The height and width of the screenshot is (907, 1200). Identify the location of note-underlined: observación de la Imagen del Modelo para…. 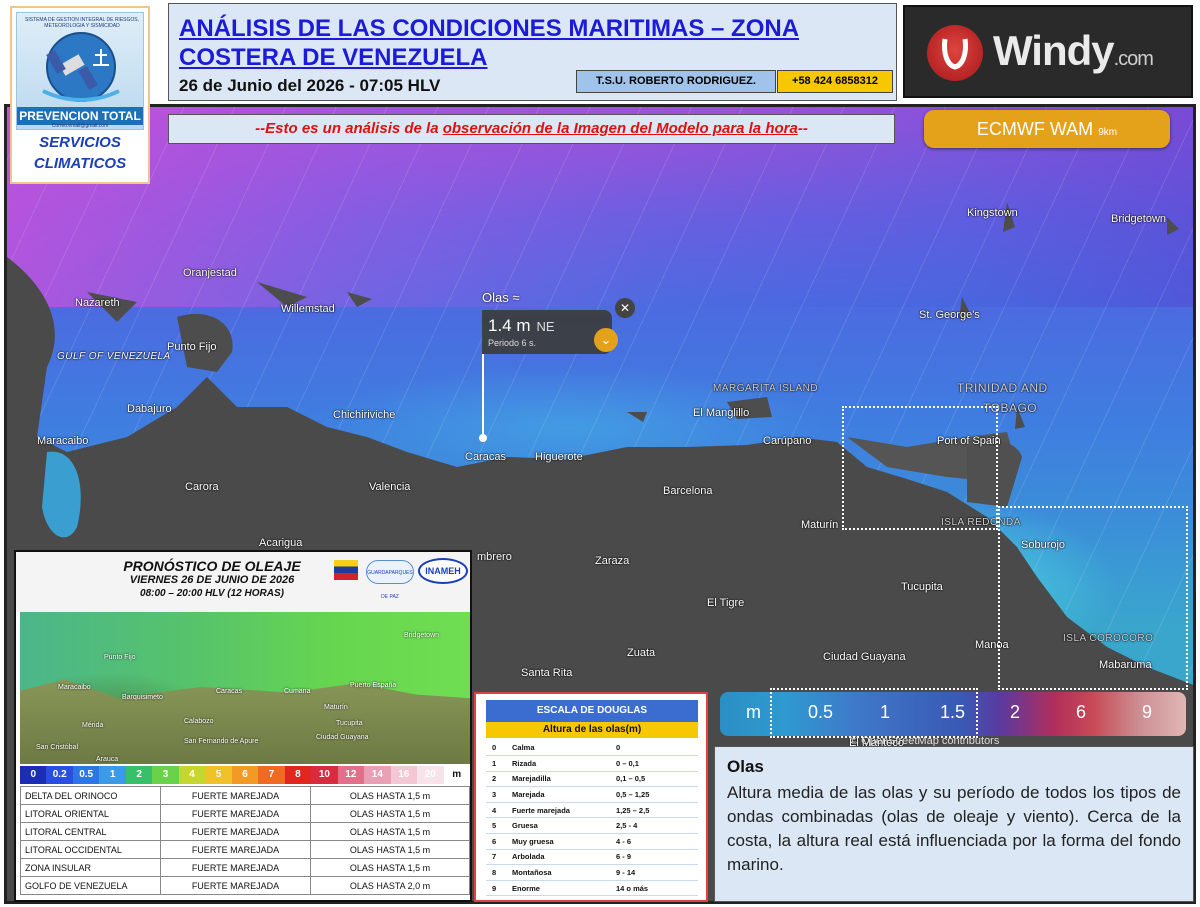
(620, 128).